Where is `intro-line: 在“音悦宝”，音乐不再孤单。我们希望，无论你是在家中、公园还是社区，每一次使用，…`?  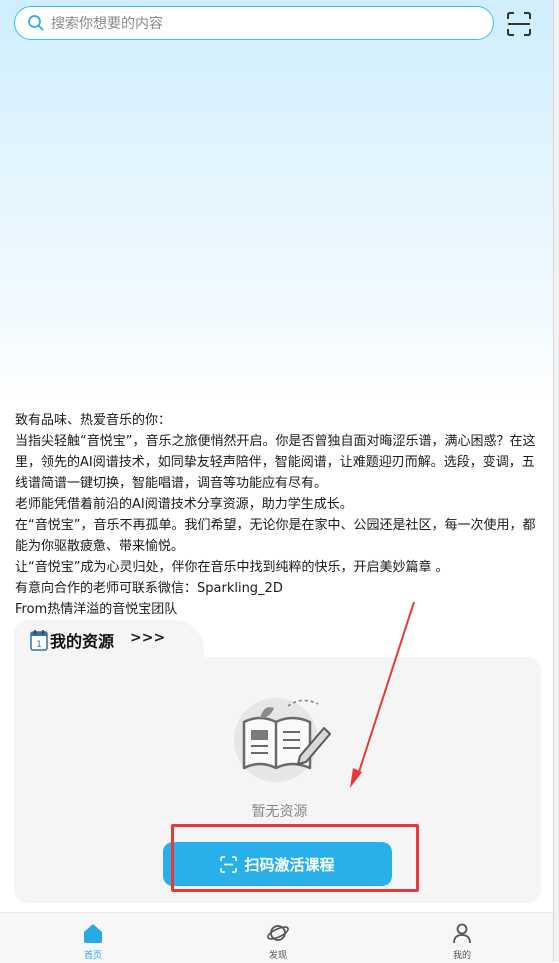
intro-line: 在“音悦宝”，音乐不再孤单。我们希望，无论你是在家中、公园还是社区，每一次使用，… is located at coordinates (275, 536).